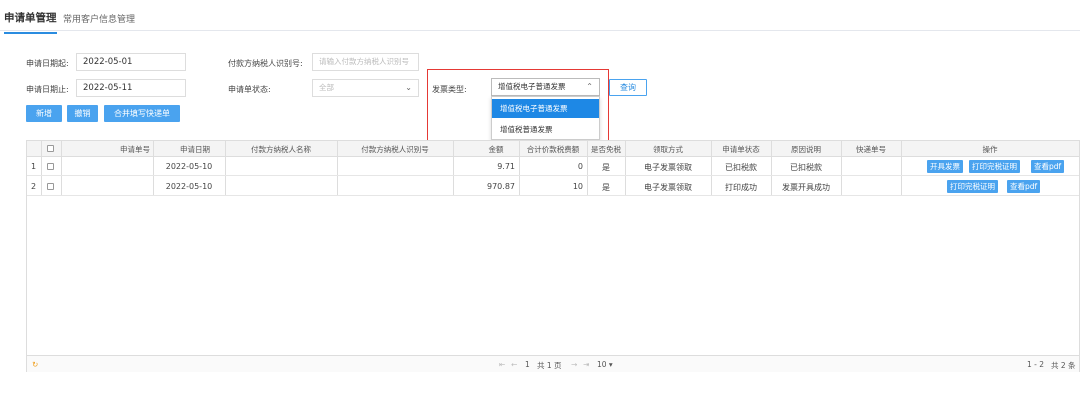  What do you see at coordinates (606, 149) in the screenshot?
I see `header-tax-exempt: 是否免税` at bounding box center [606, 149].